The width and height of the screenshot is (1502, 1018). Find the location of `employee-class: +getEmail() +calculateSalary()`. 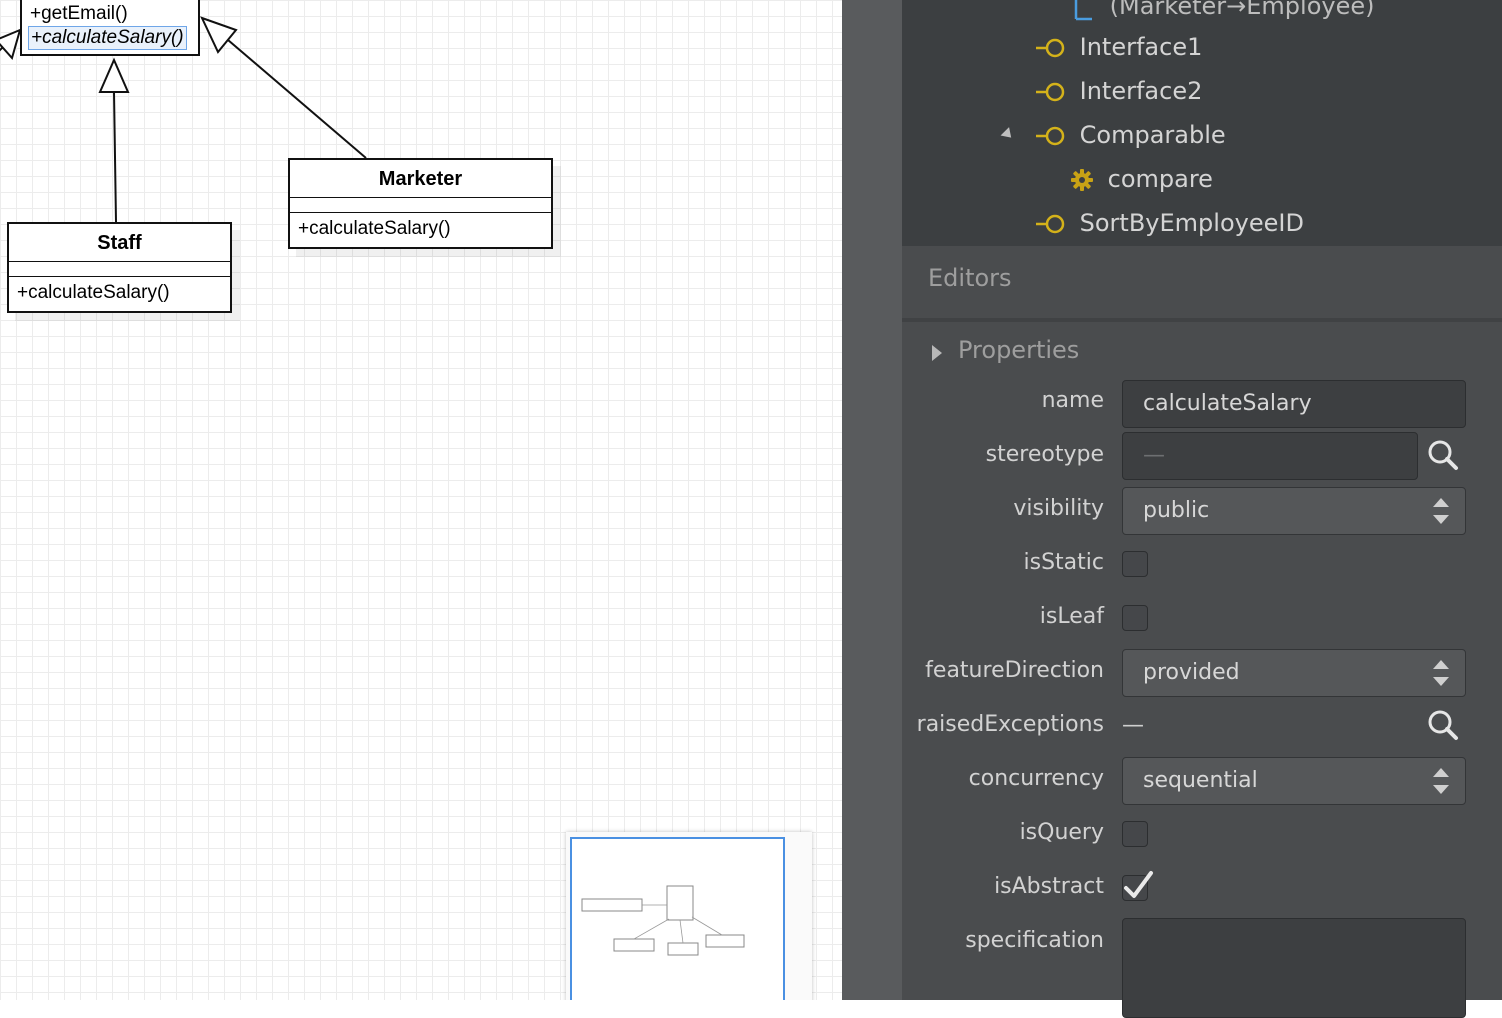

employee-class: +getEmail() +calculateSalary() is located at coordinates (110, 28).